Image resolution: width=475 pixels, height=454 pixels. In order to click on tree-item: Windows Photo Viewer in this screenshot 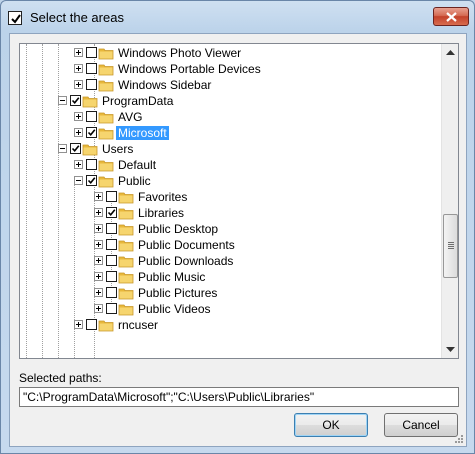, I will do `click(230, 53)`.